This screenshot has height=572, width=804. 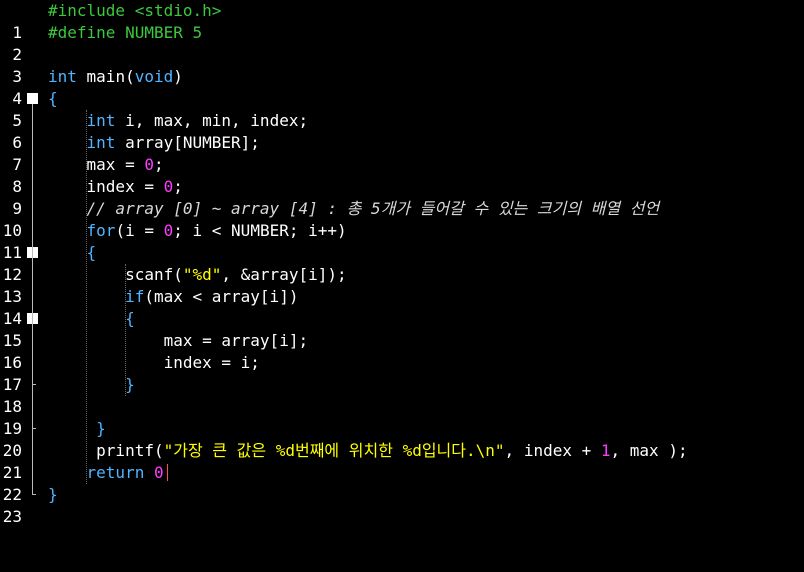 I want to click on code-line: 23 }, so click(x=402, y=505).